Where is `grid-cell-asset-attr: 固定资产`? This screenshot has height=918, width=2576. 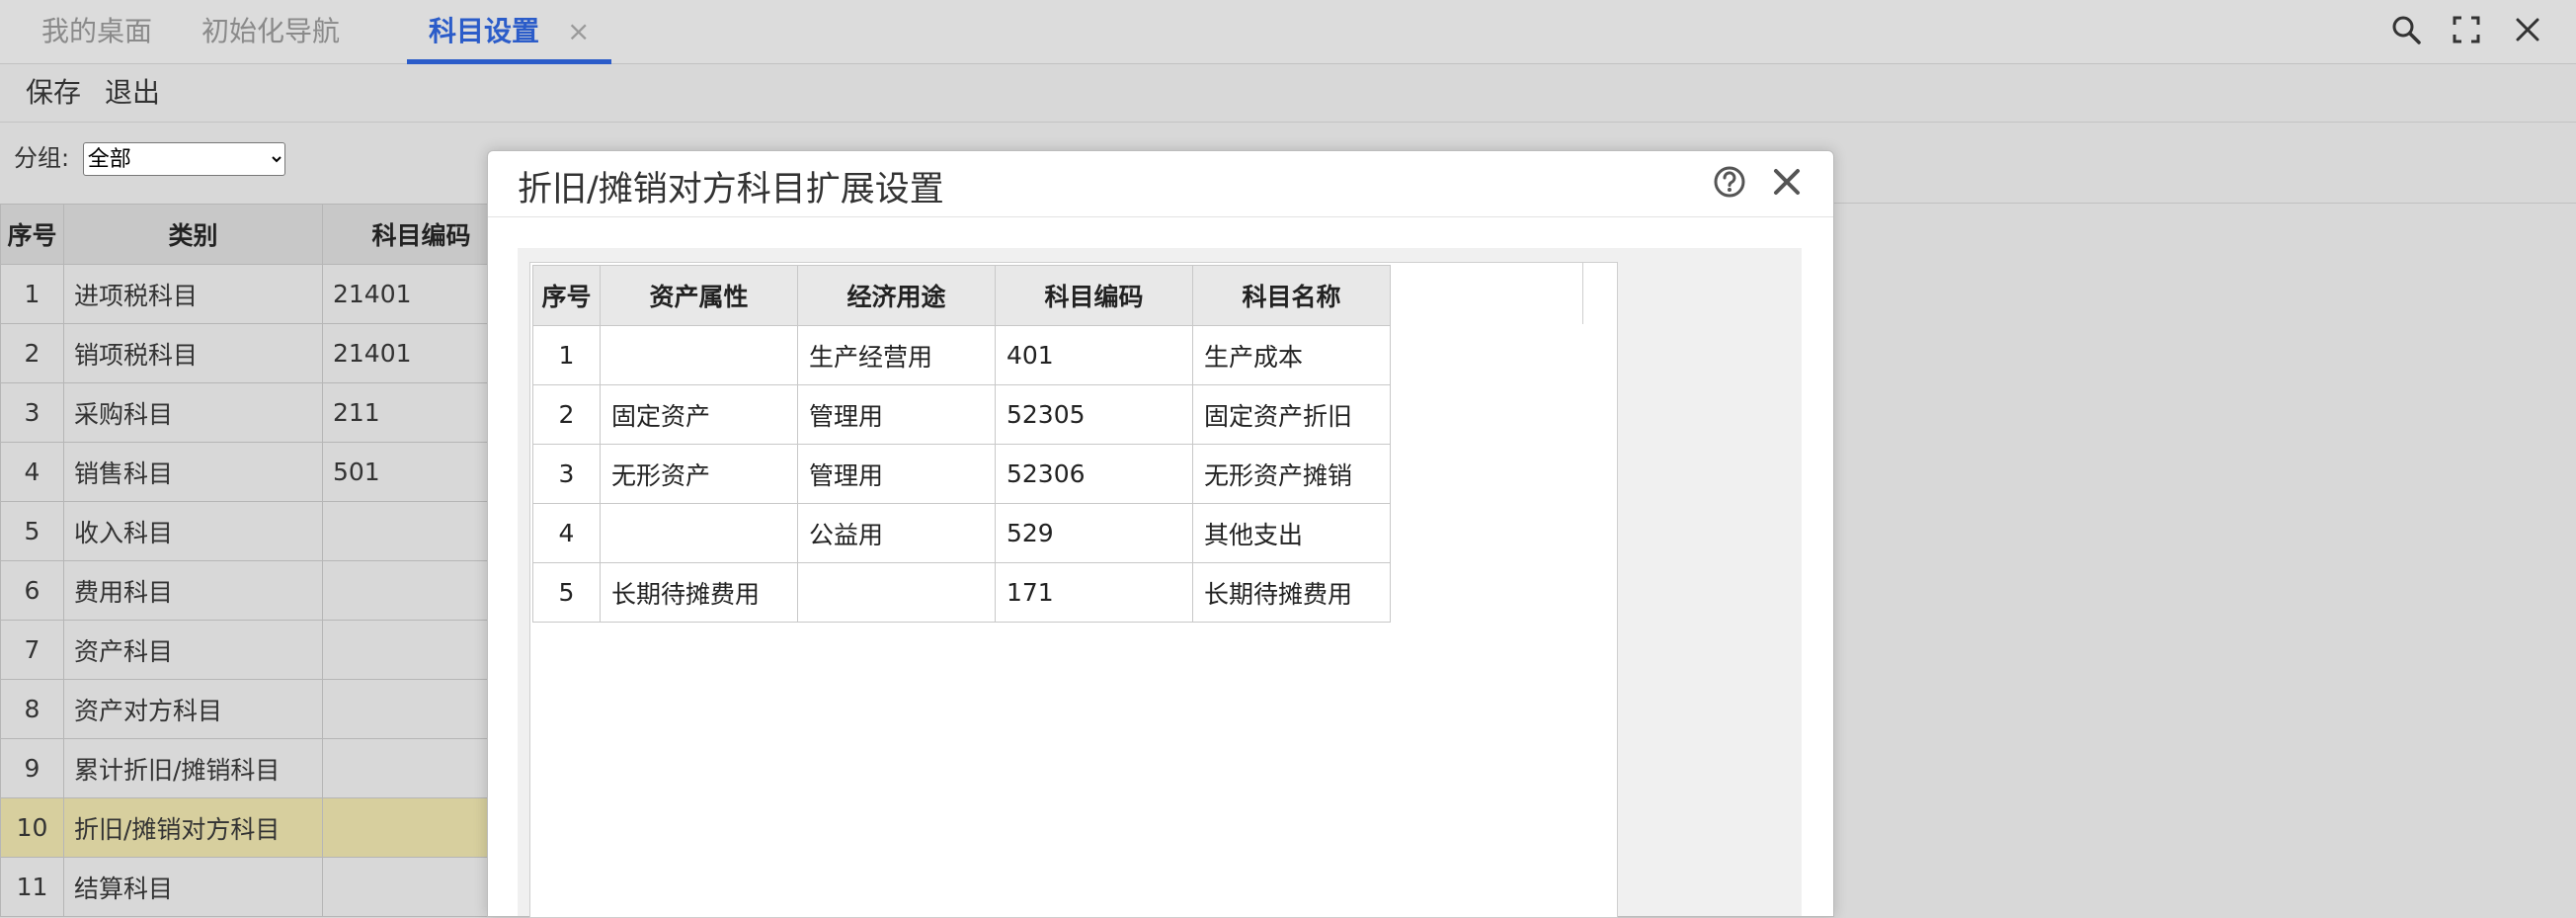
grid-cell-asset-attr: 固定资产 is located at coordinates (699, 415).